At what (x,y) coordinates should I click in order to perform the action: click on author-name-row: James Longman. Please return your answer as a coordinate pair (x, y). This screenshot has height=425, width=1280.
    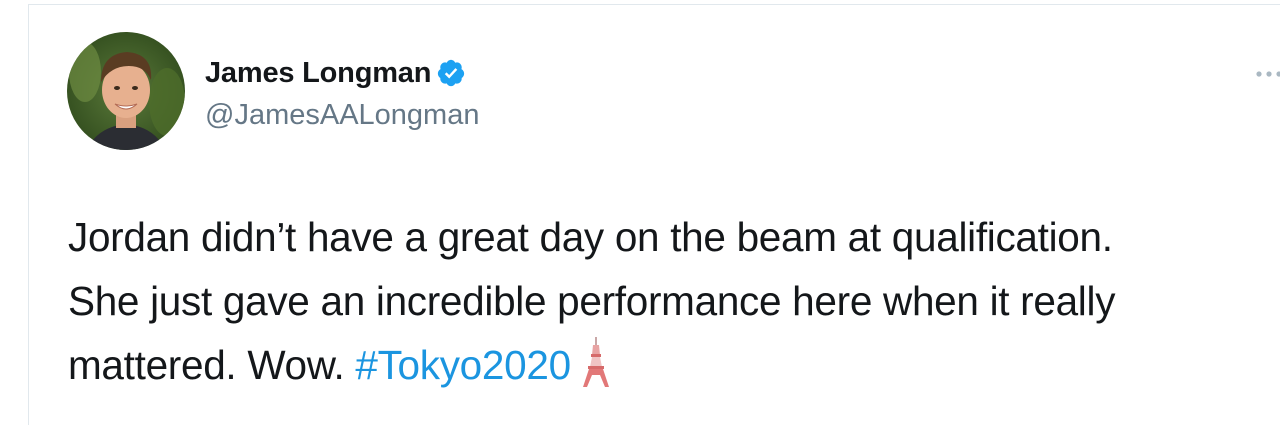
    Looking at the image, I should click on (335, 73).